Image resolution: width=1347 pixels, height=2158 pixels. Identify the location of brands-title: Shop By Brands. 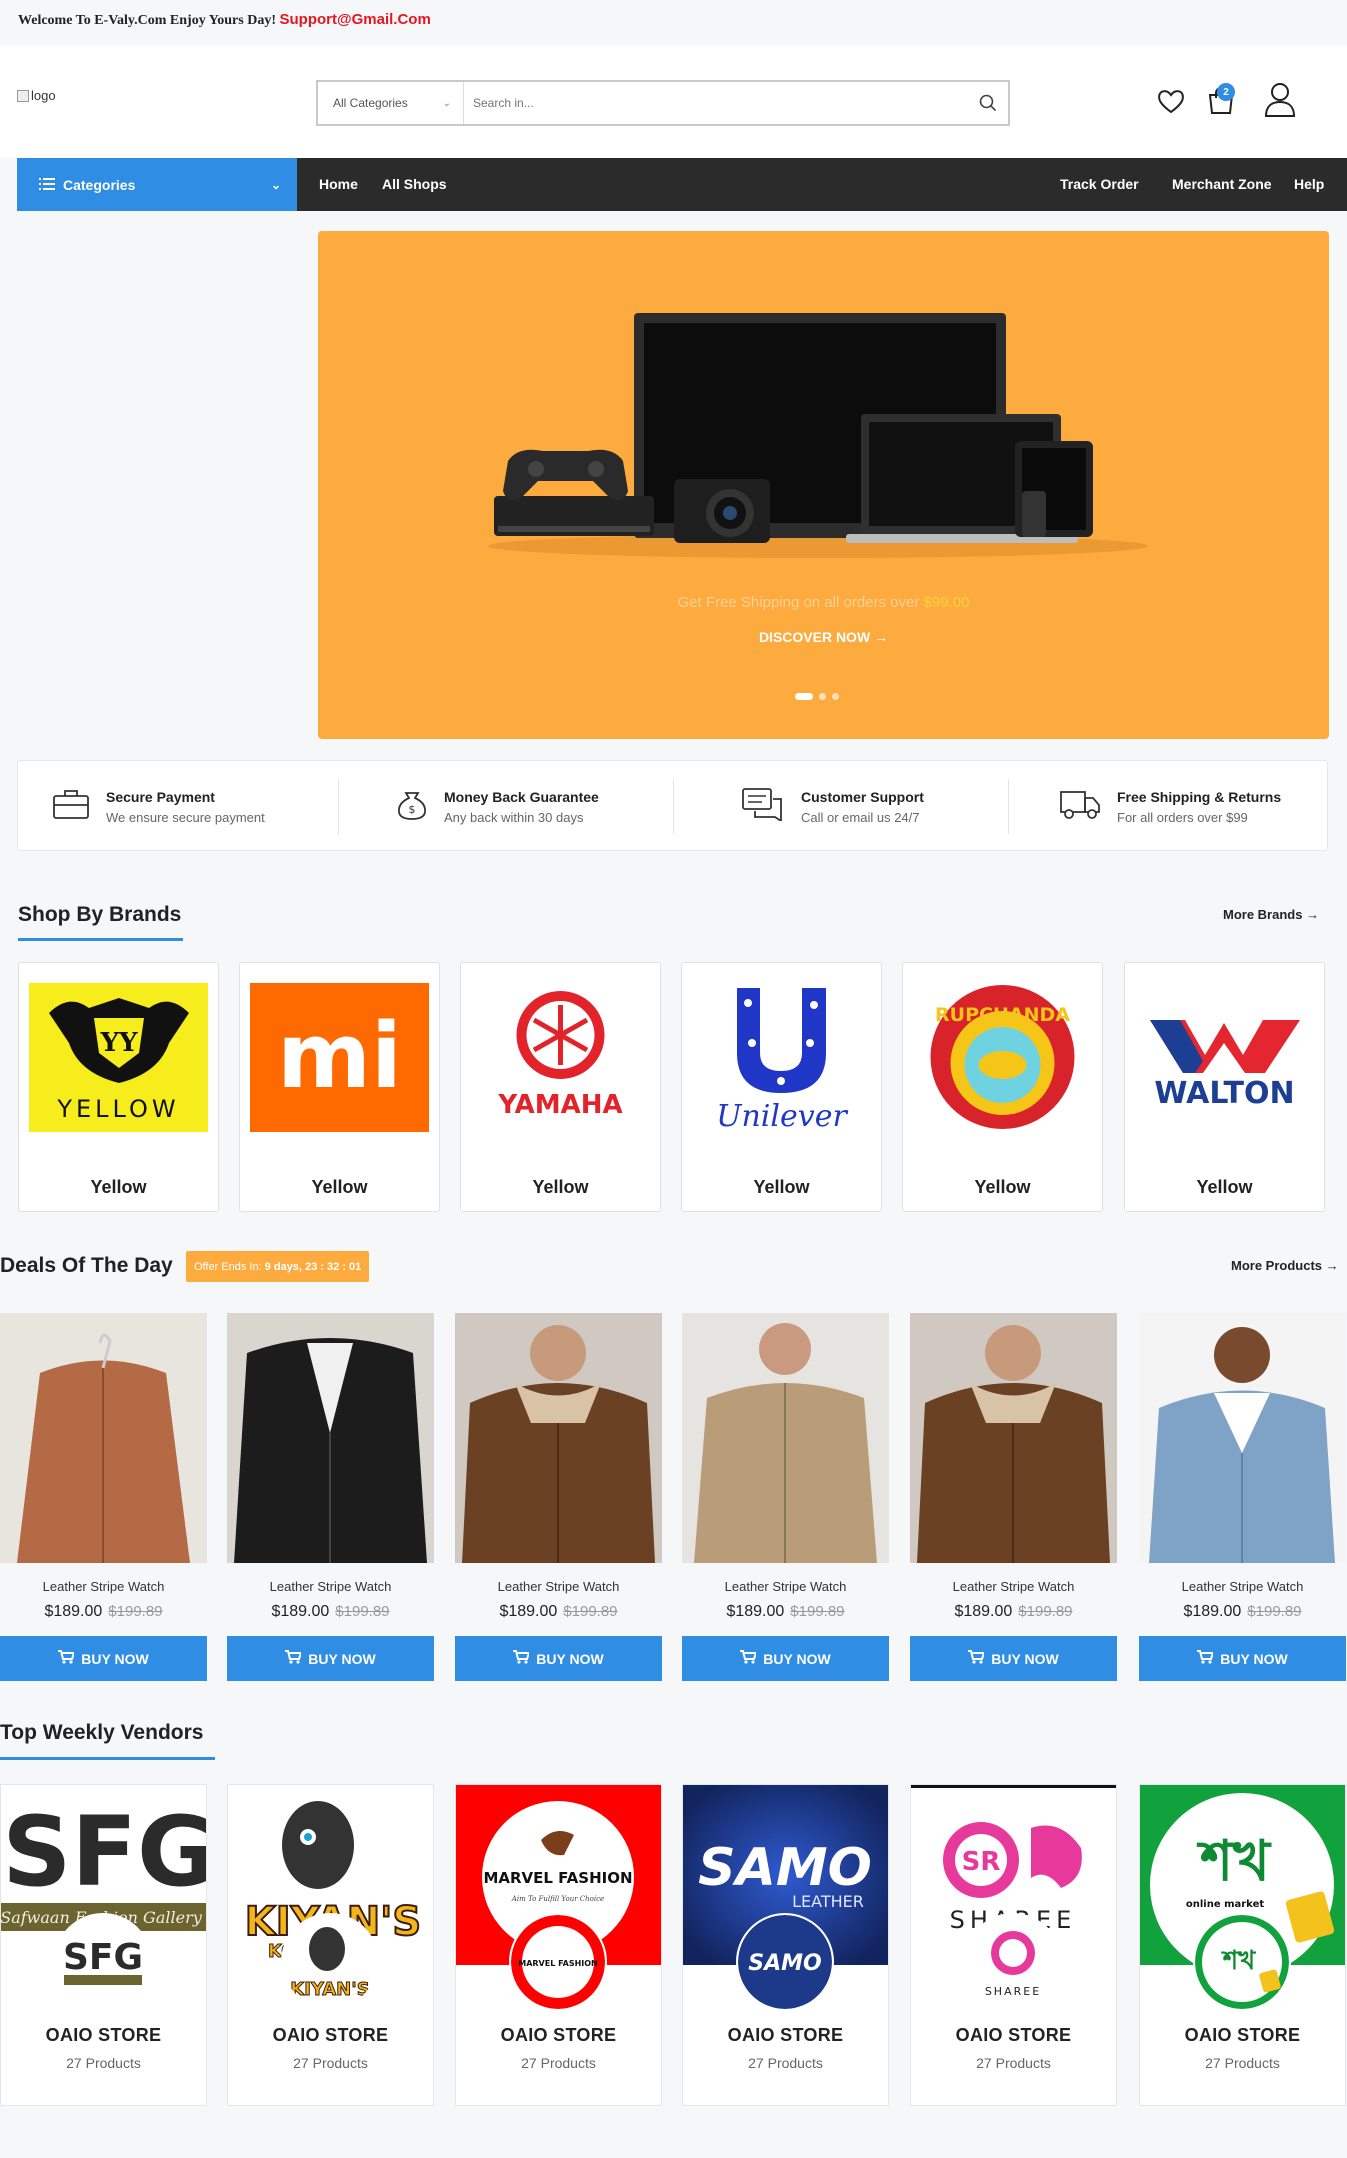
(100, 914).